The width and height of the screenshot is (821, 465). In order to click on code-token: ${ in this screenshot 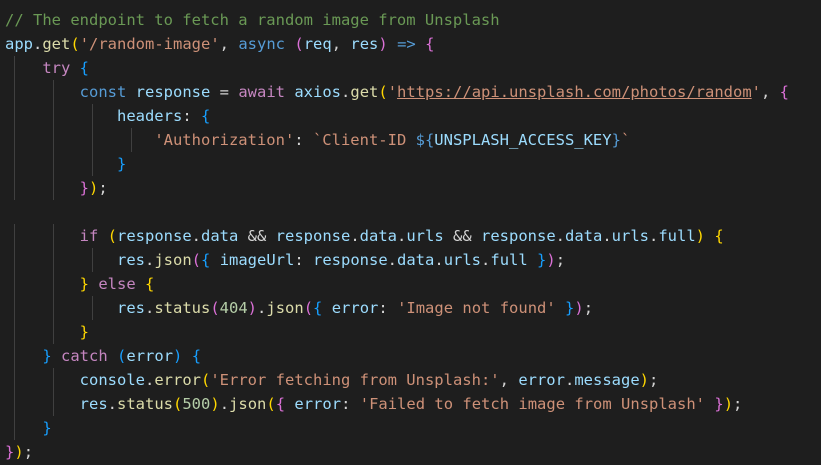, I will do `click(425, 140)`.